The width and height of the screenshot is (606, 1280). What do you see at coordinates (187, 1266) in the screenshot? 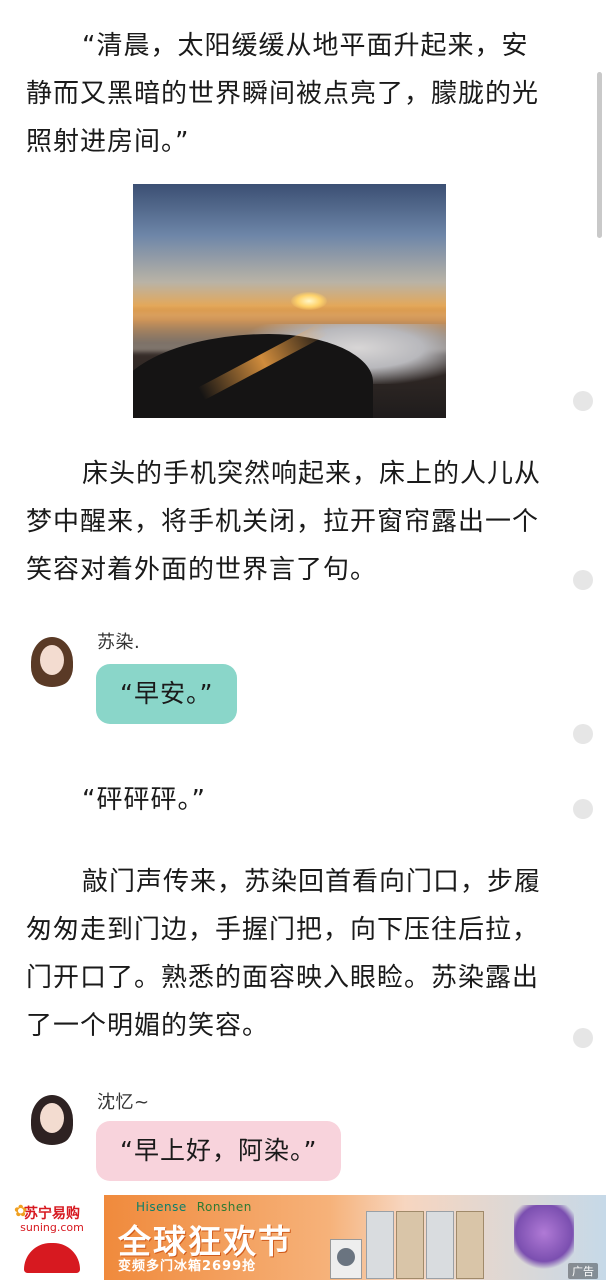
I see `ad-subtitle: 变频多门冰箱2699抢` at bounding box center [187, 1266].